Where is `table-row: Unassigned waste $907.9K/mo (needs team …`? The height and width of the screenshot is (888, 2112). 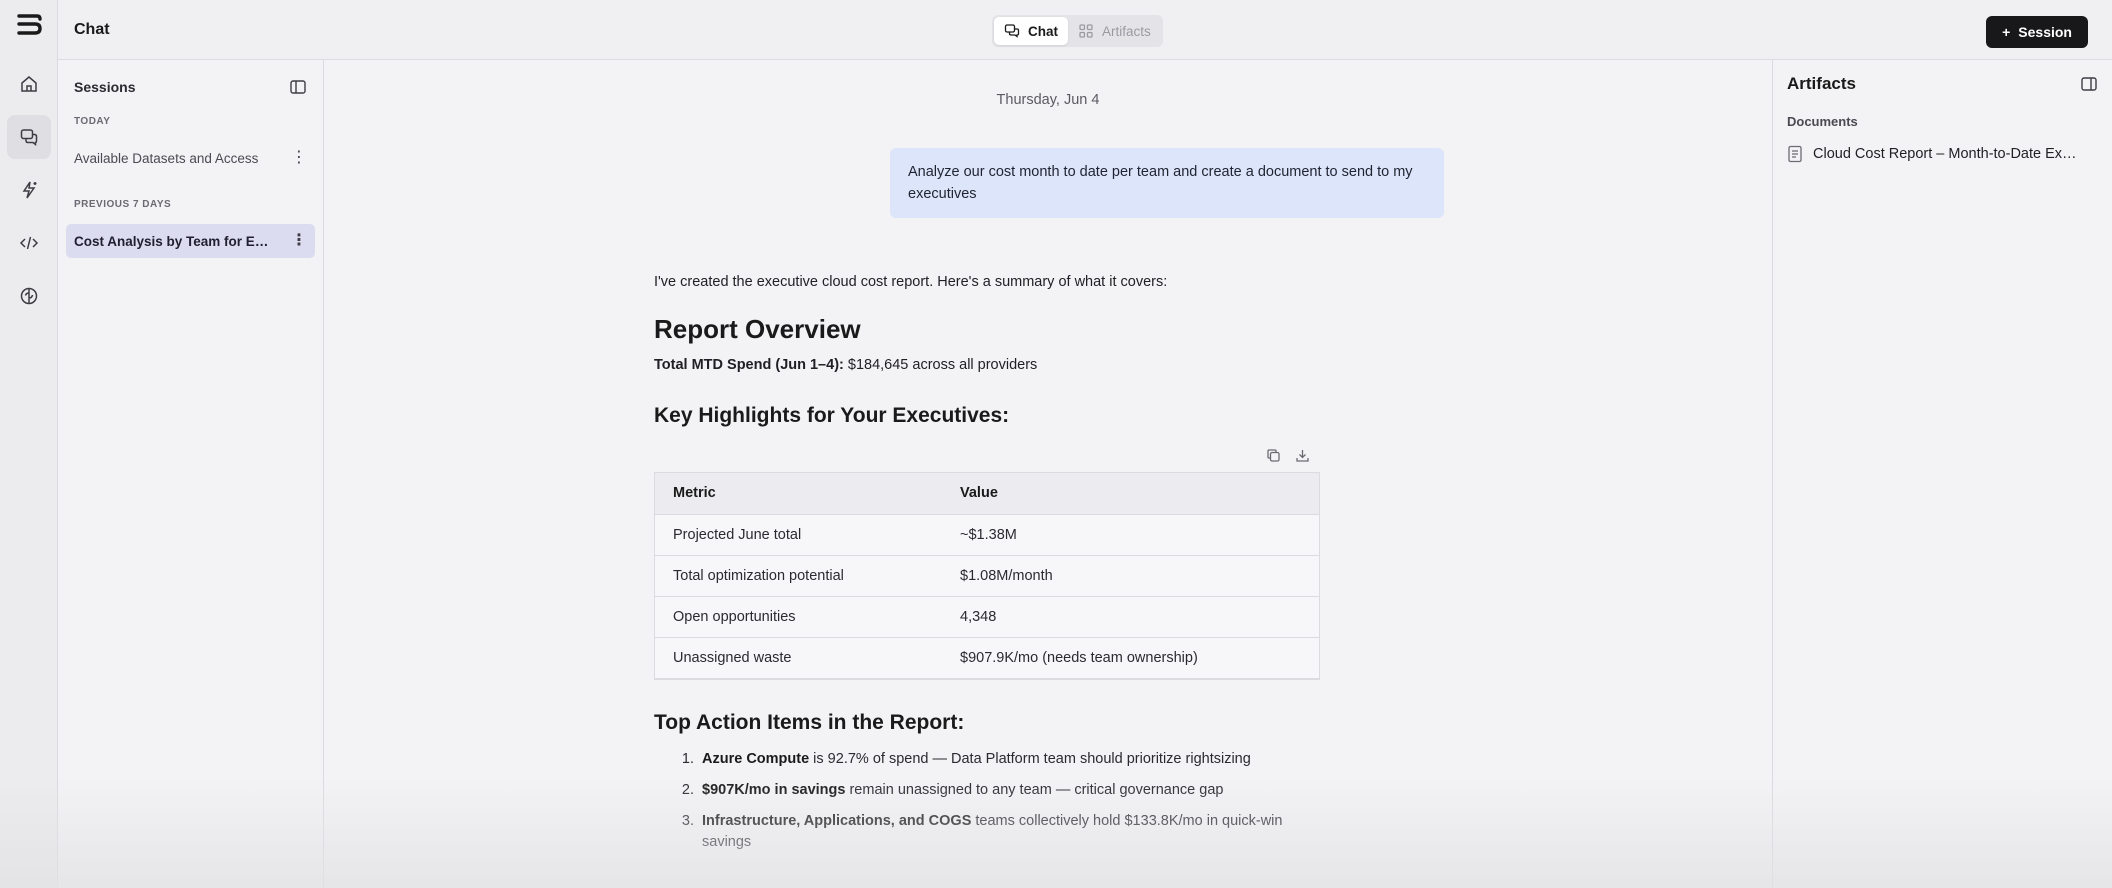 table-row: Unassigned waste $907.9K/mo (needs team … is located at coordinates (987, 658).